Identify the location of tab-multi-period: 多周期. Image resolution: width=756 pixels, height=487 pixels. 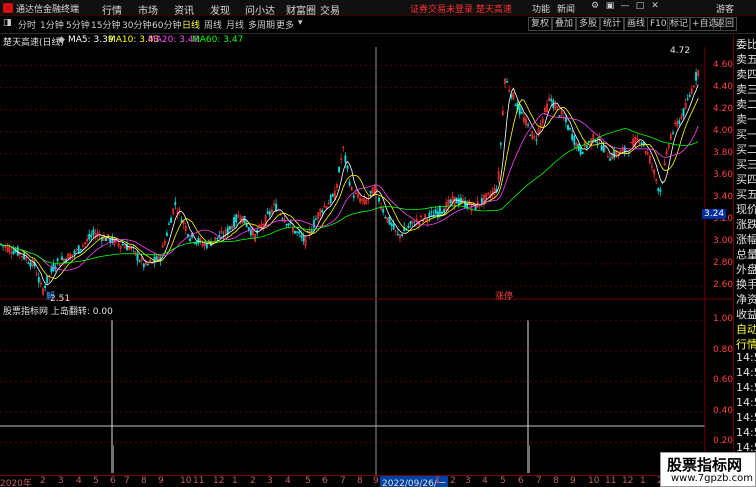
(261, 24).